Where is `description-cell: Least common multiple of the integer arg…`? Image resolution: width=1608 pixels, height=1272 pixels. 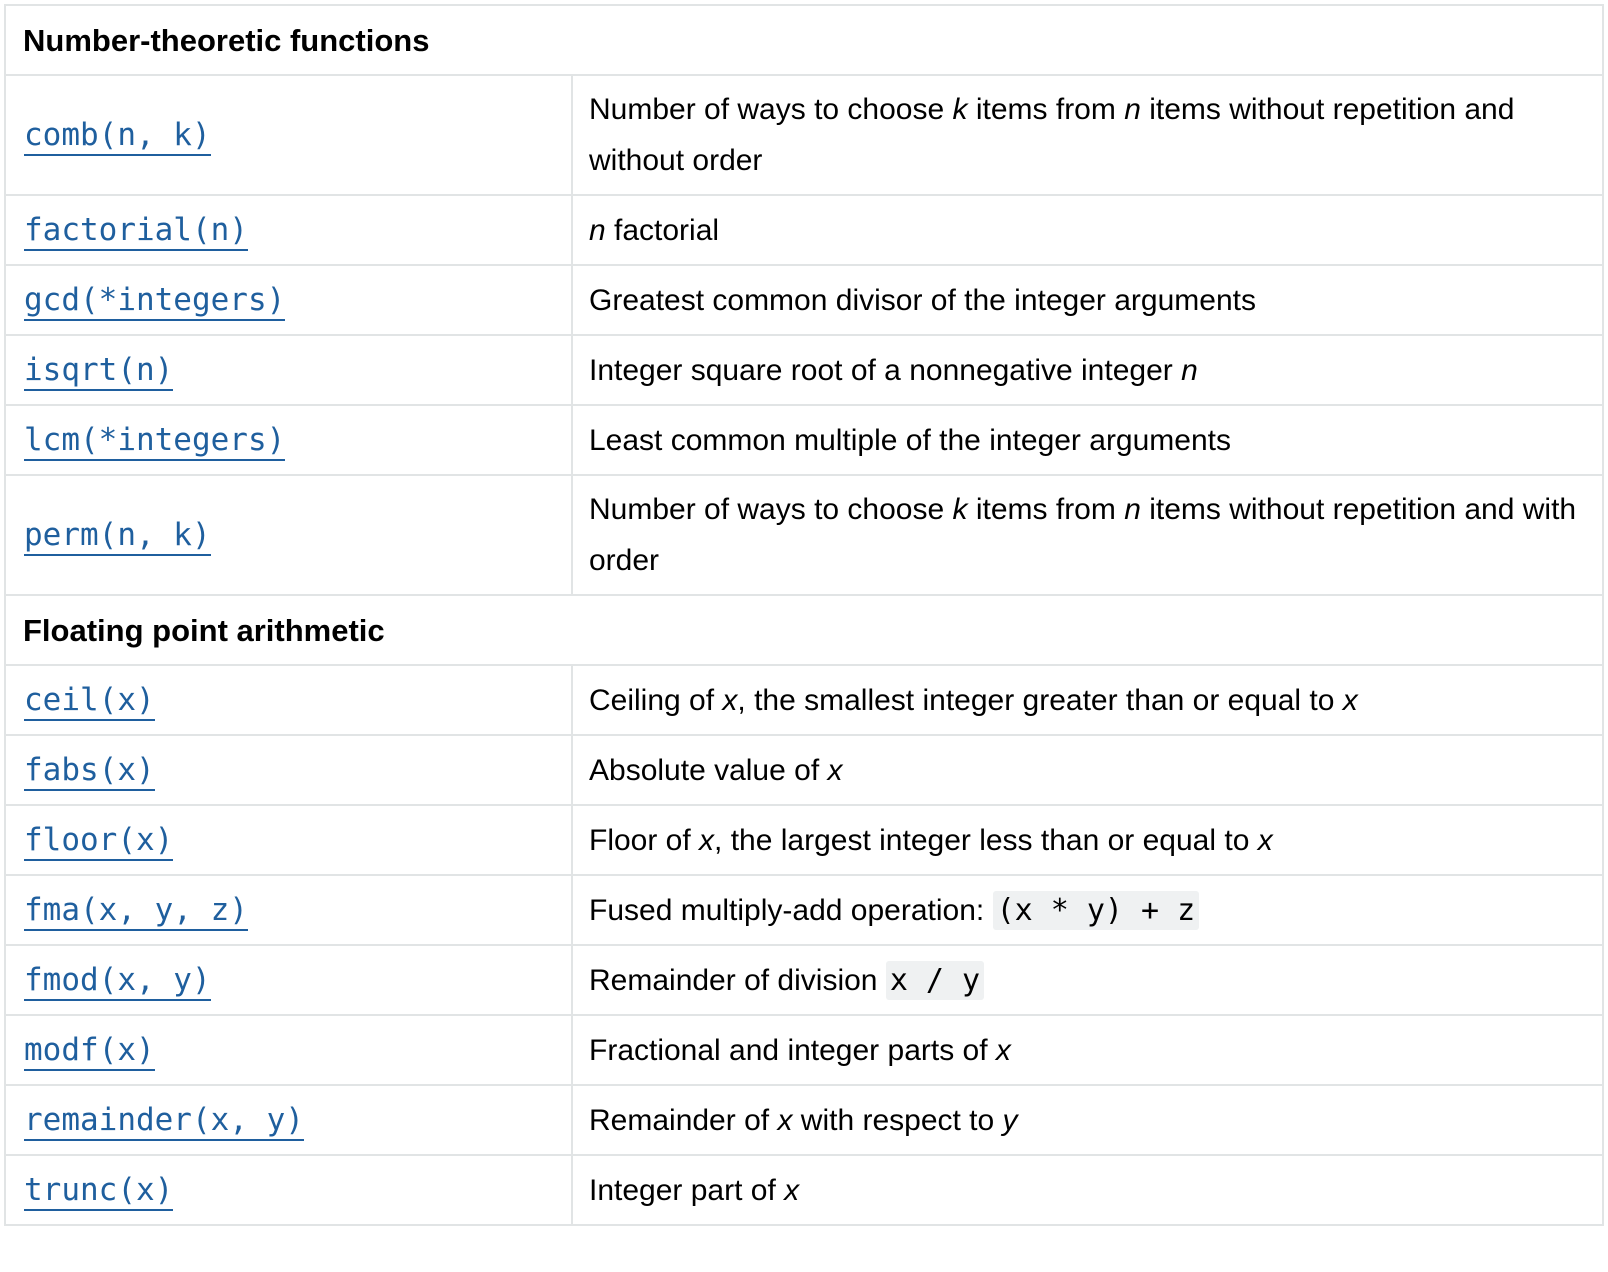 description-cell: Least common multiple of the integer arg… is located at coordinates (1087, 440).